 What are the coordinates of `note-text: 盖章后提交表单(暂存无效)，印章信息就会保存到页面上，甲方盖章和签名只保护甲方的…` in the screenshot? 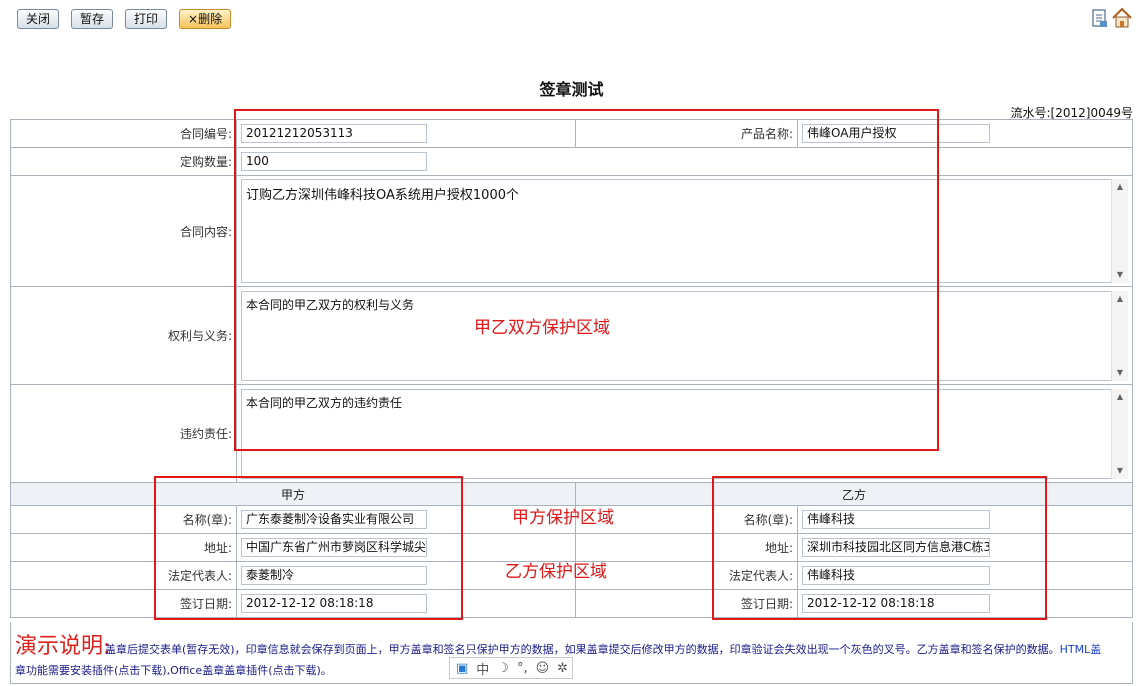 It's located at (615, 650).